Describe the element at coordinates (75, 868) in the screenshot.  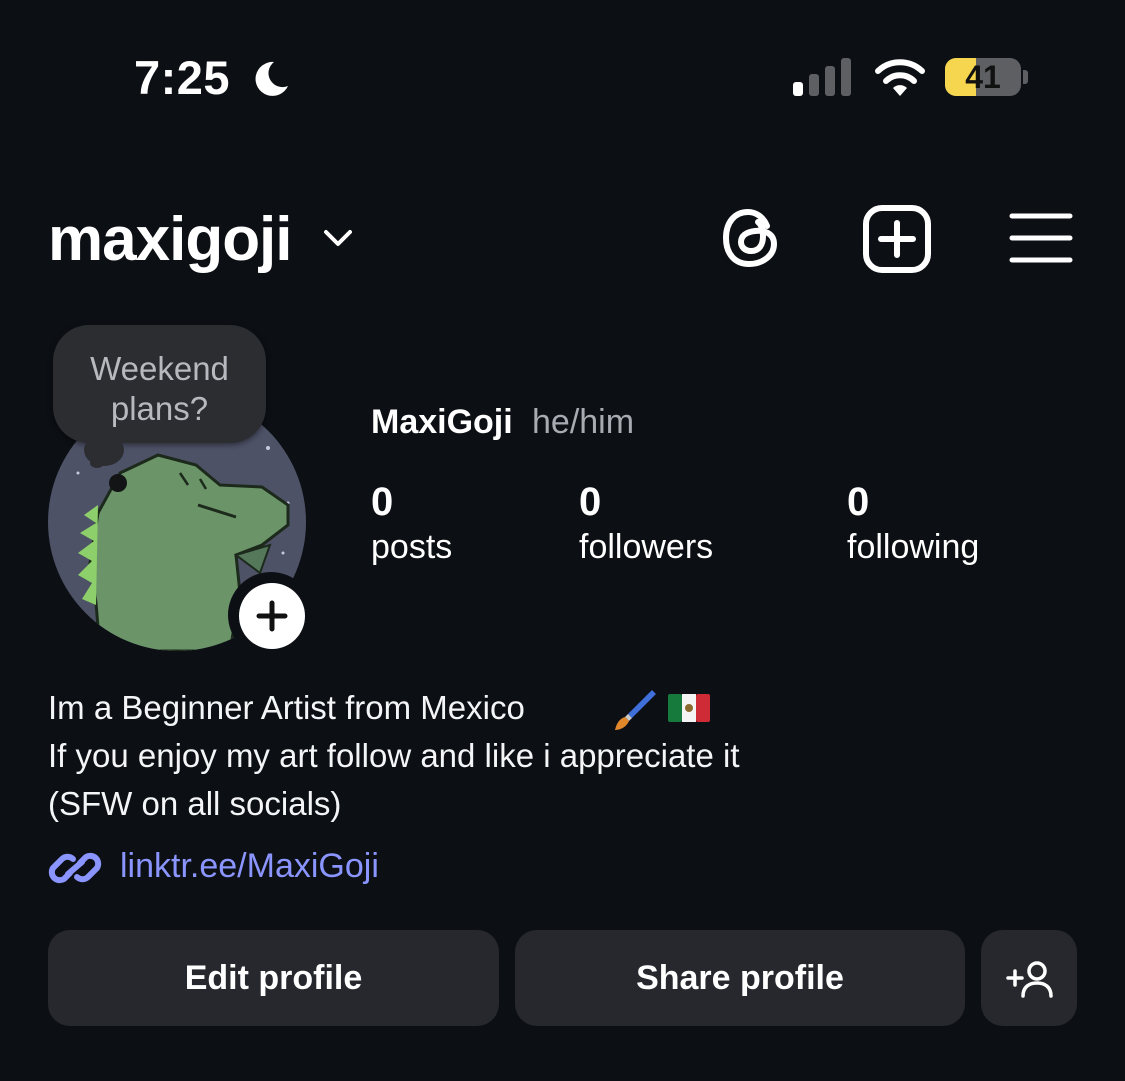
I see `link-icon` at that location.